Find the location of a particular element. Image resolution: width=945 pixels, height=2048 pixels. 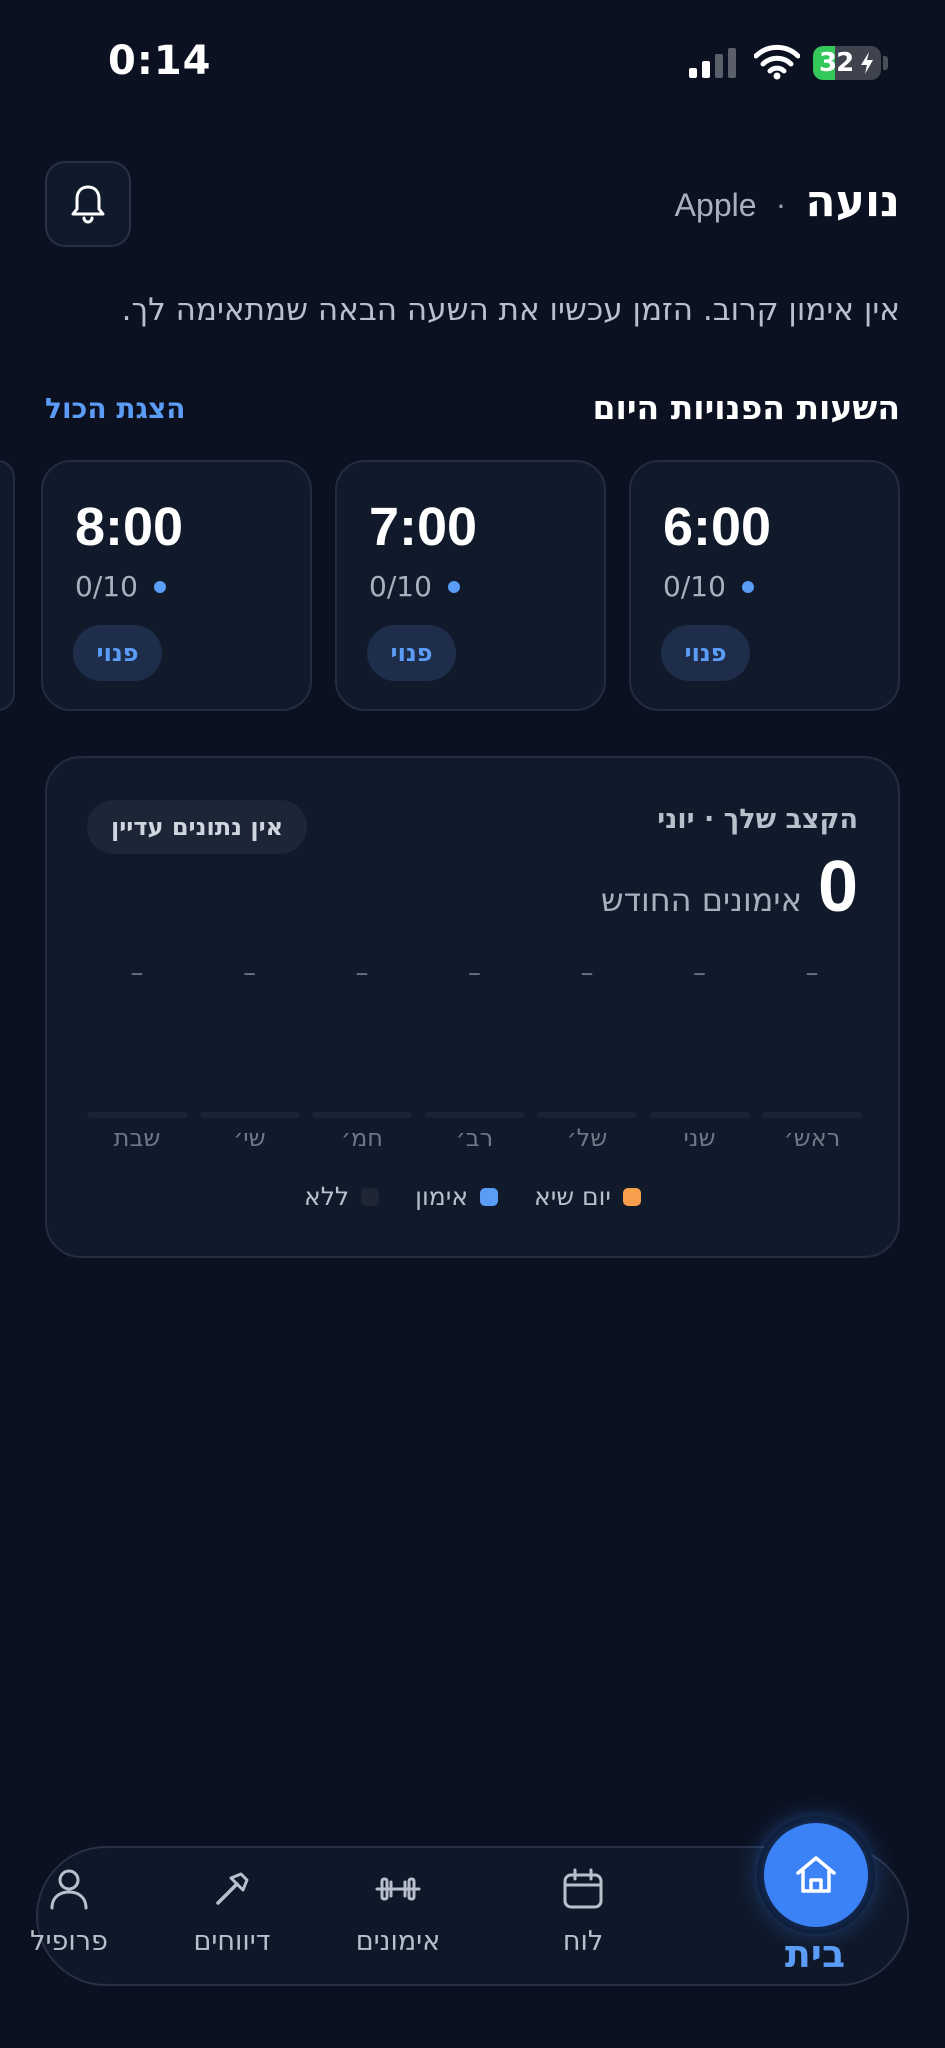

monthly-workout-label: אימונים החודש is located at coordinates (701, 900).